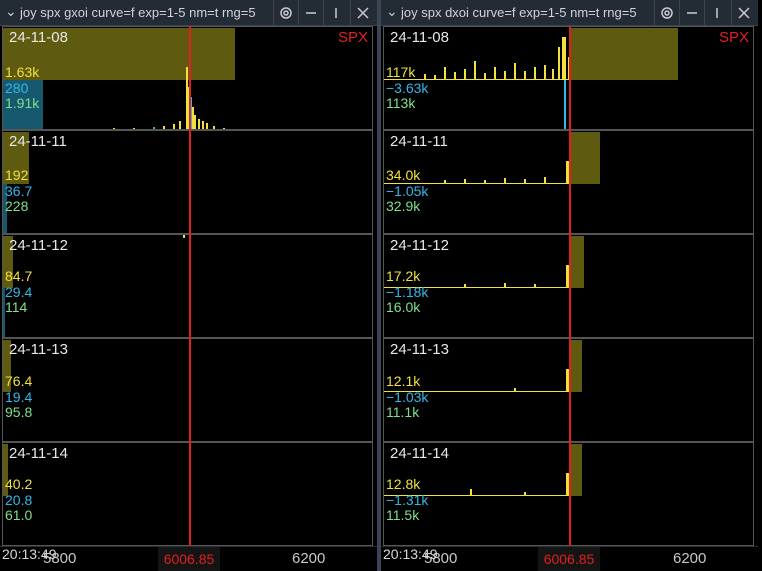 This screenshot has width=762, height=571. What do you see at coordinates (17, 206) in the screenshot?
I see `net-value: 228` at bounding box center [17, 206].